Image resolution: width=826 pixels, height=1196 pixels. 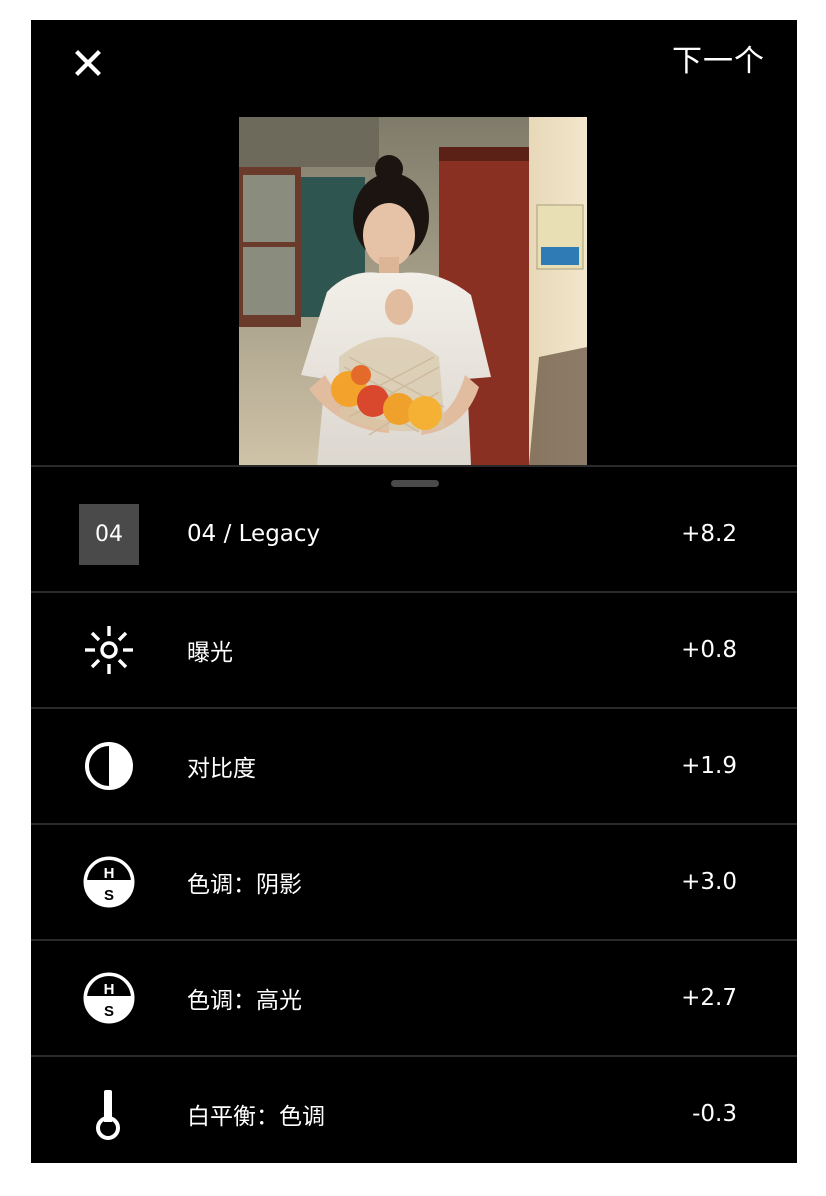 I want to click on adjustment-value: +8.2, so click(x=709, y=534).